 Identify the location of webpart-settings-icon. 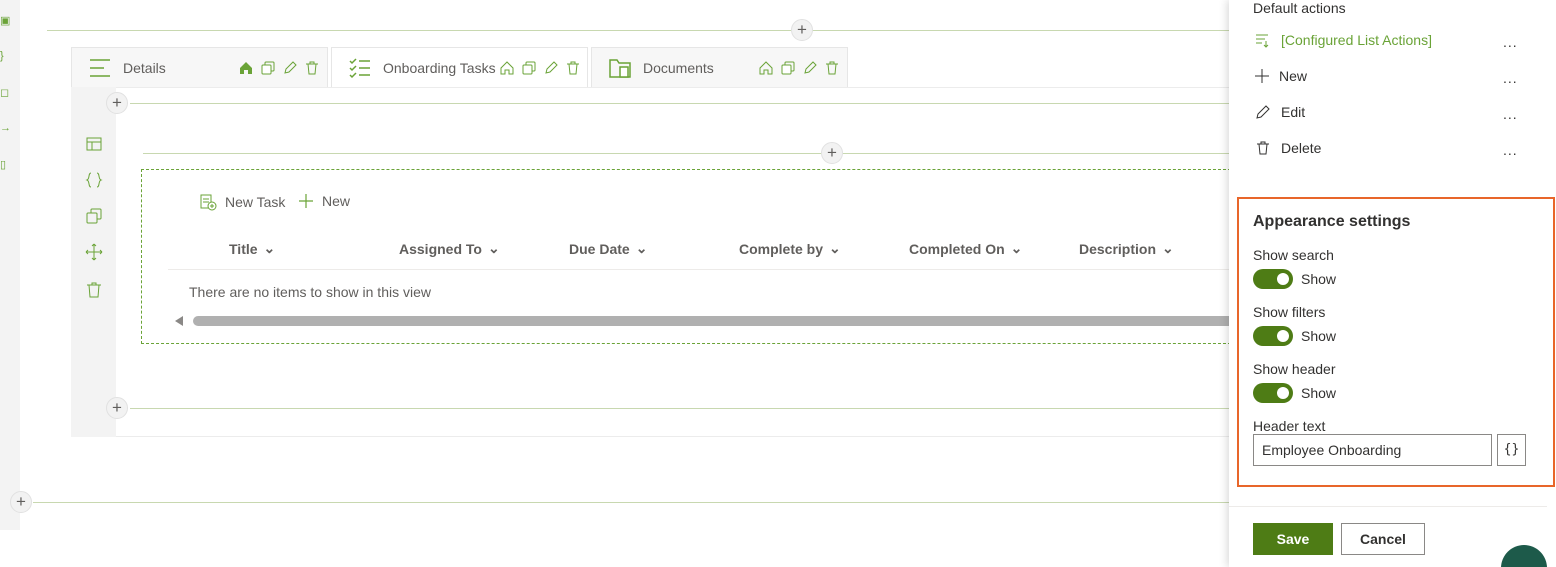
(94, 144).